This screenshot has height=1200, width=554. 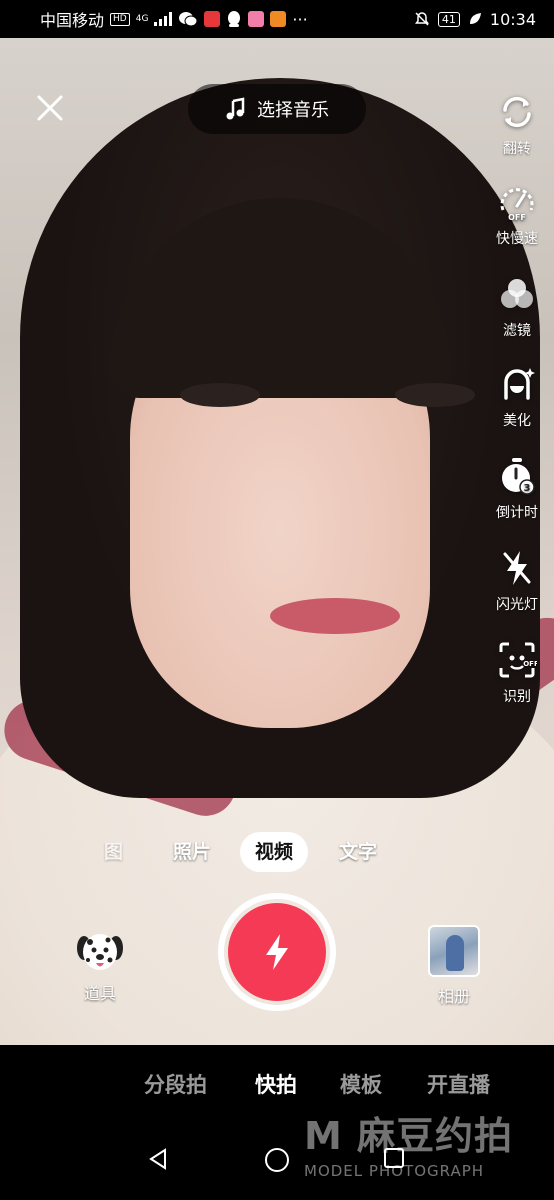 What do you see at coordinates (188, 19) in the screenshot?
I see `wechat-icon` at bounding box center [188, 19].